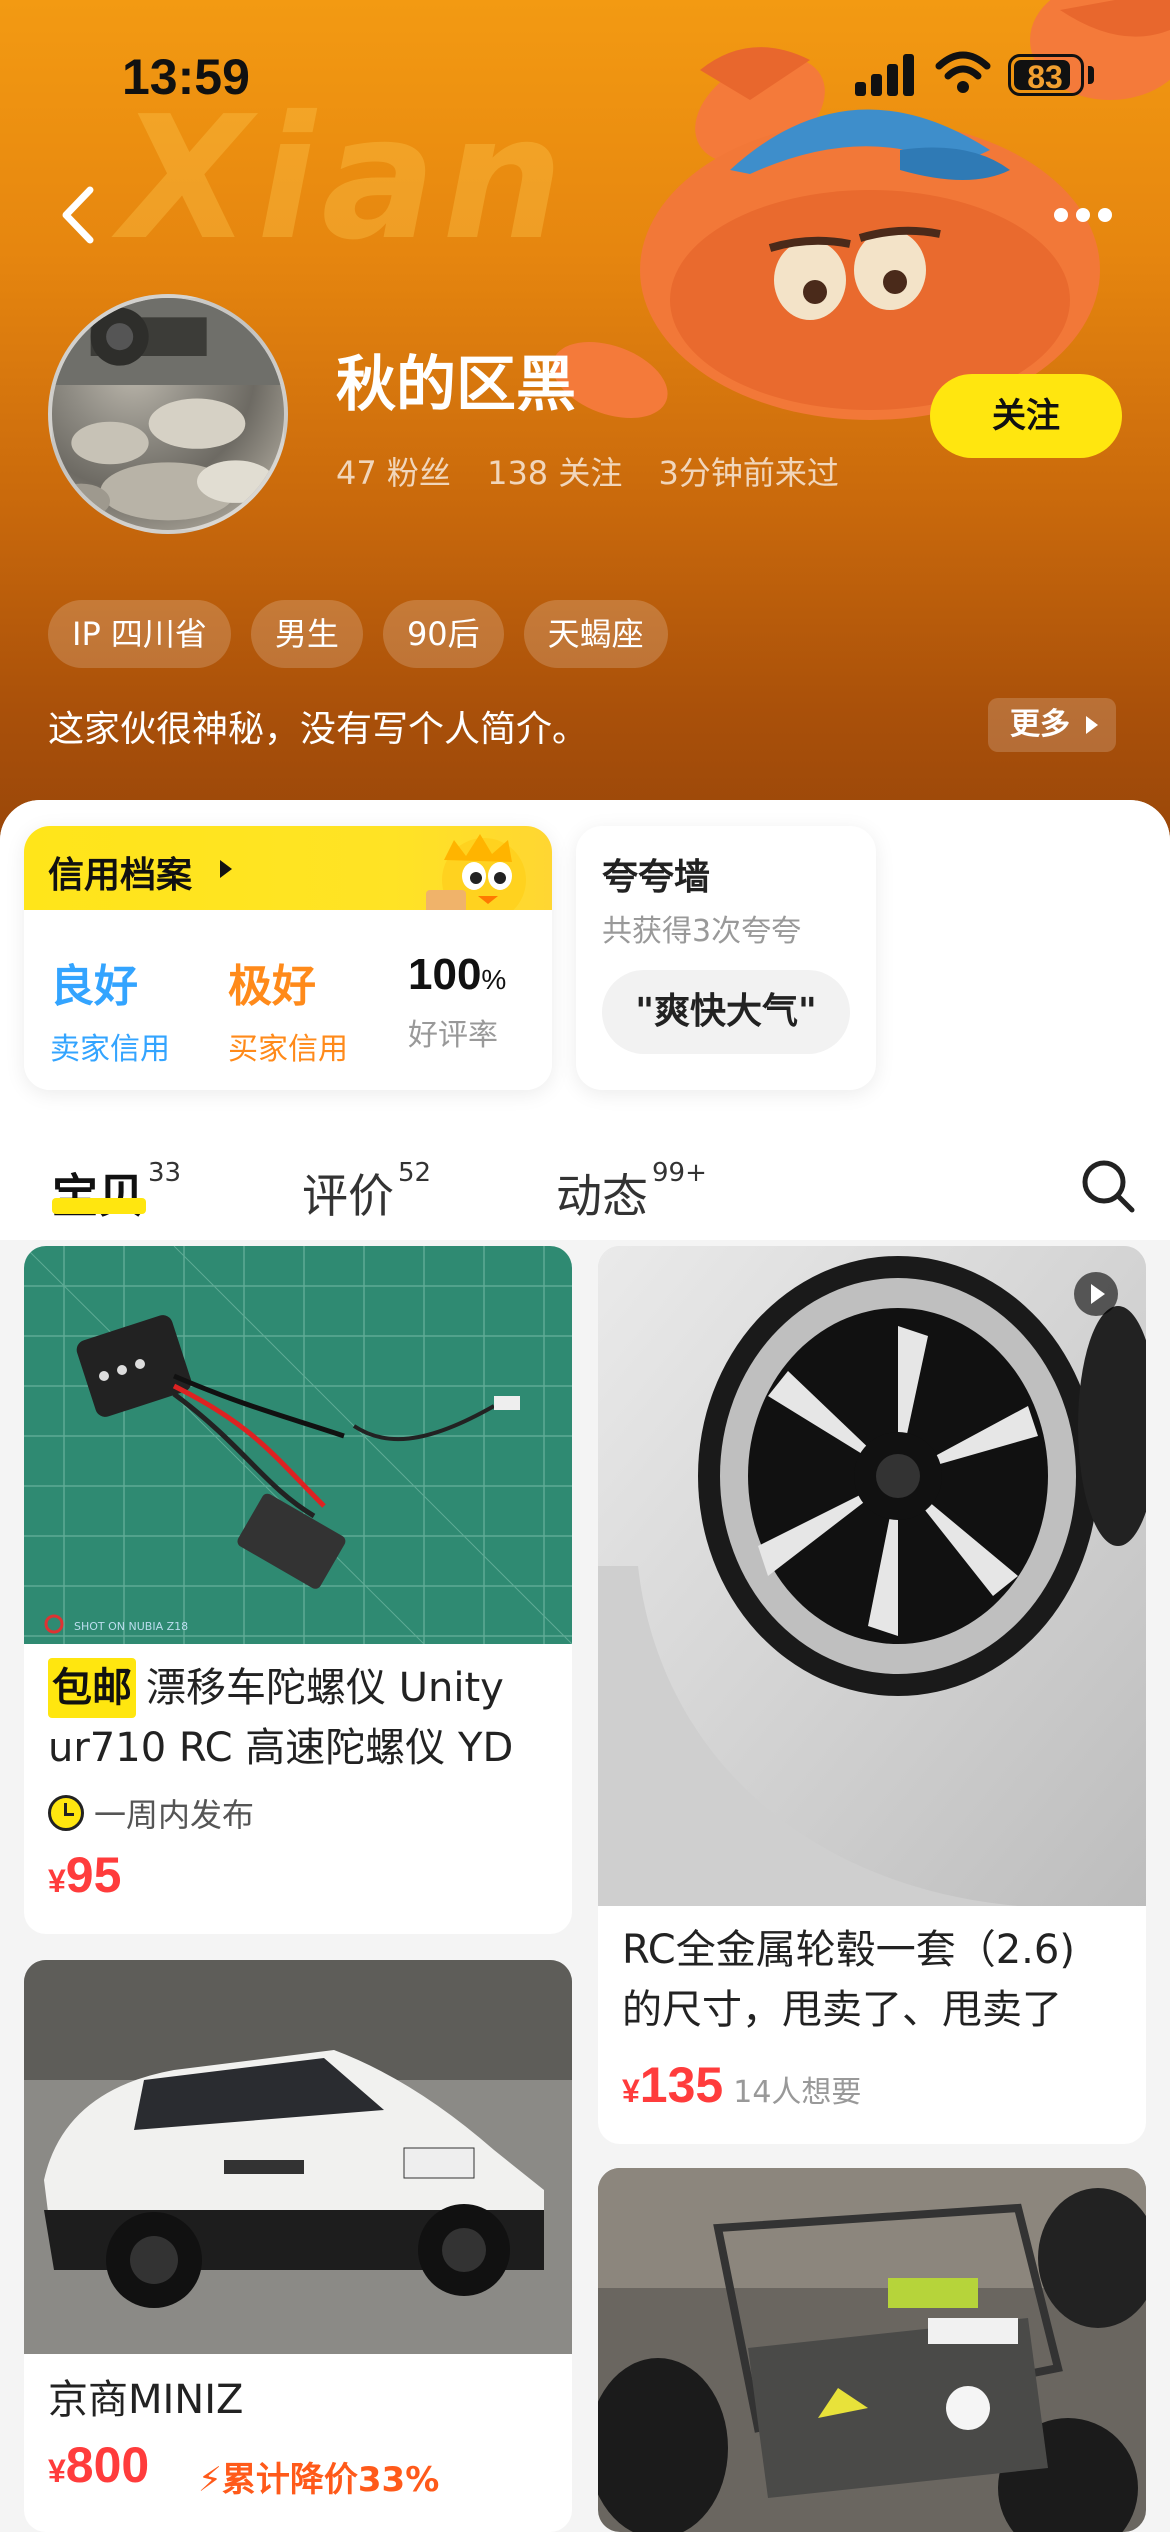 The width and height of the screenshot is (1170, 2532). What do you see at coordinates (1040, 724) in the screenshot?
I see `more-label: 更多` at bounding box center [1040, 724].